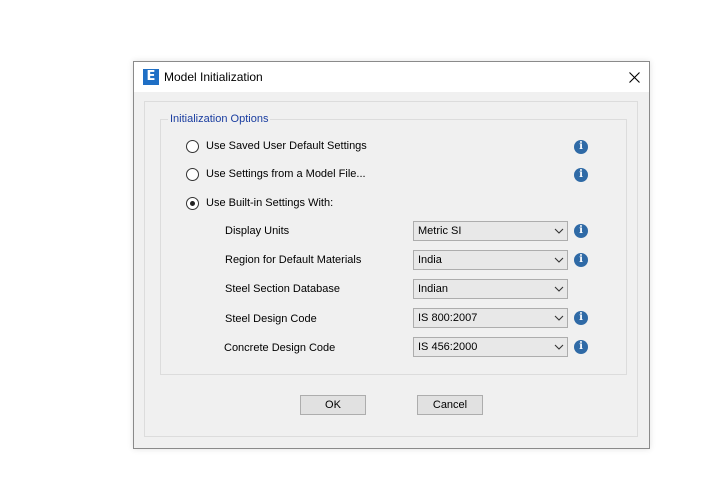 This screenshot has height=504, width=708. I want to click on radio-label: Use Saved User Default Settings, so click(286, 146).